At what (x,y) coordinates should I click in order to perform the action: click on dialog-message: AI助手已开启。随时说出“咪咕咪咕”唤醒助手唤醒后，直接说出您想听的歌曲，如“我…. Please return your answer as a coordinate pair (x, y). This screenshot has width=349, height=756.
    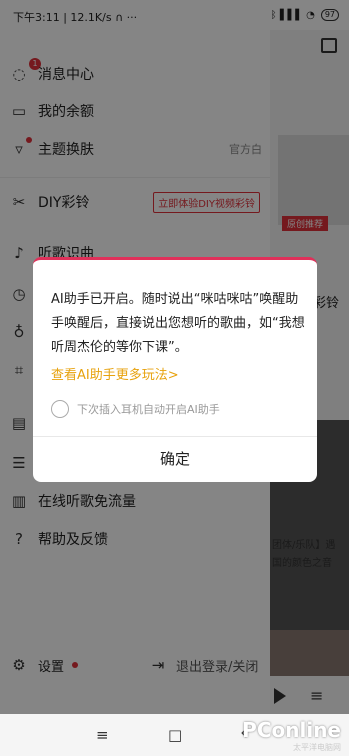
    Looking at the image, I should click on (178, 323).